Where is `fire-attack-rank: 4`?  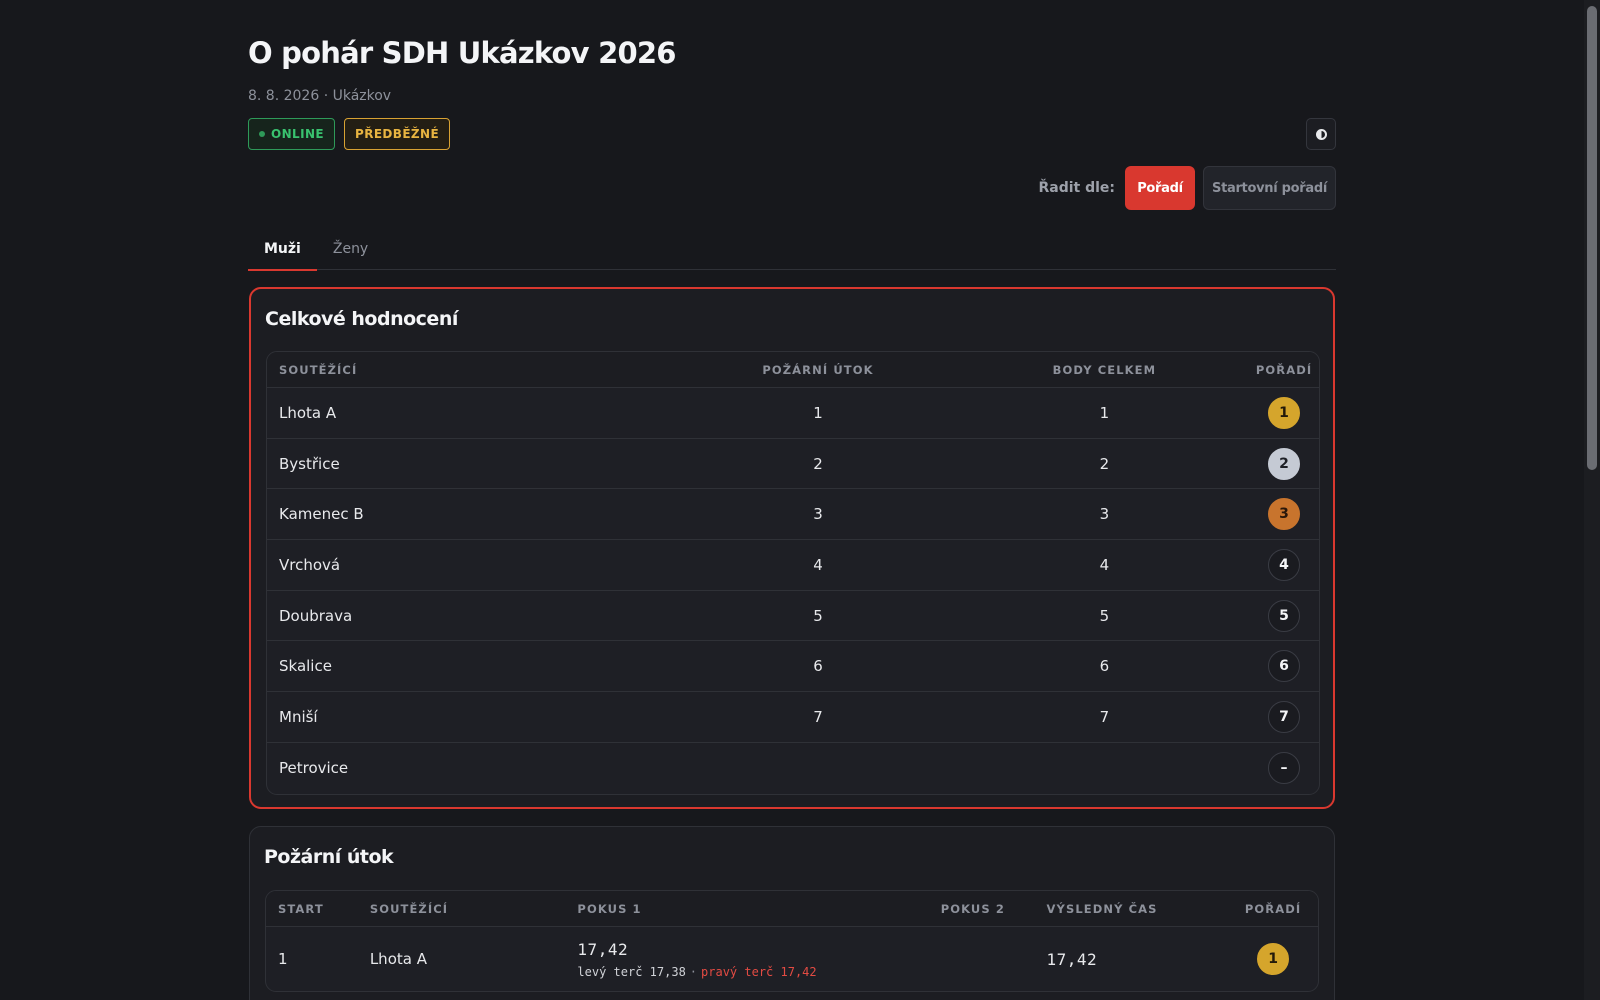
fire-attack-rank: 4 is located at coordinates (818, 564).